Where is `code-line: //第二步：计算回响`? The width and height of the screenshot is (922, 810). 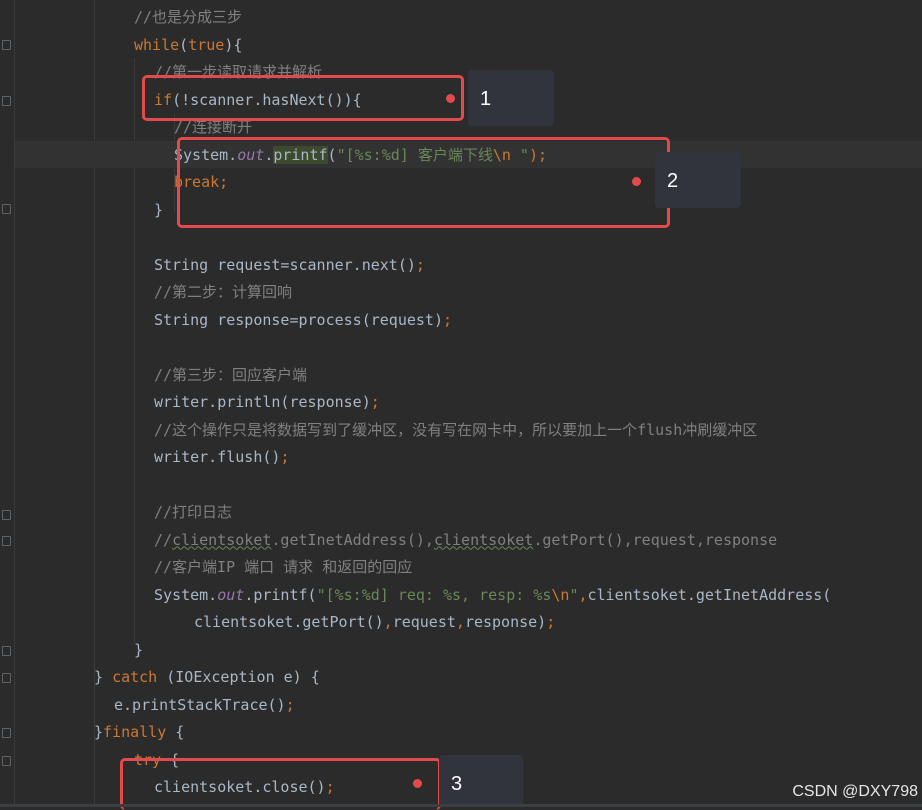
code-line: //第二步：计算回响 is located at coordinates (223, 292).